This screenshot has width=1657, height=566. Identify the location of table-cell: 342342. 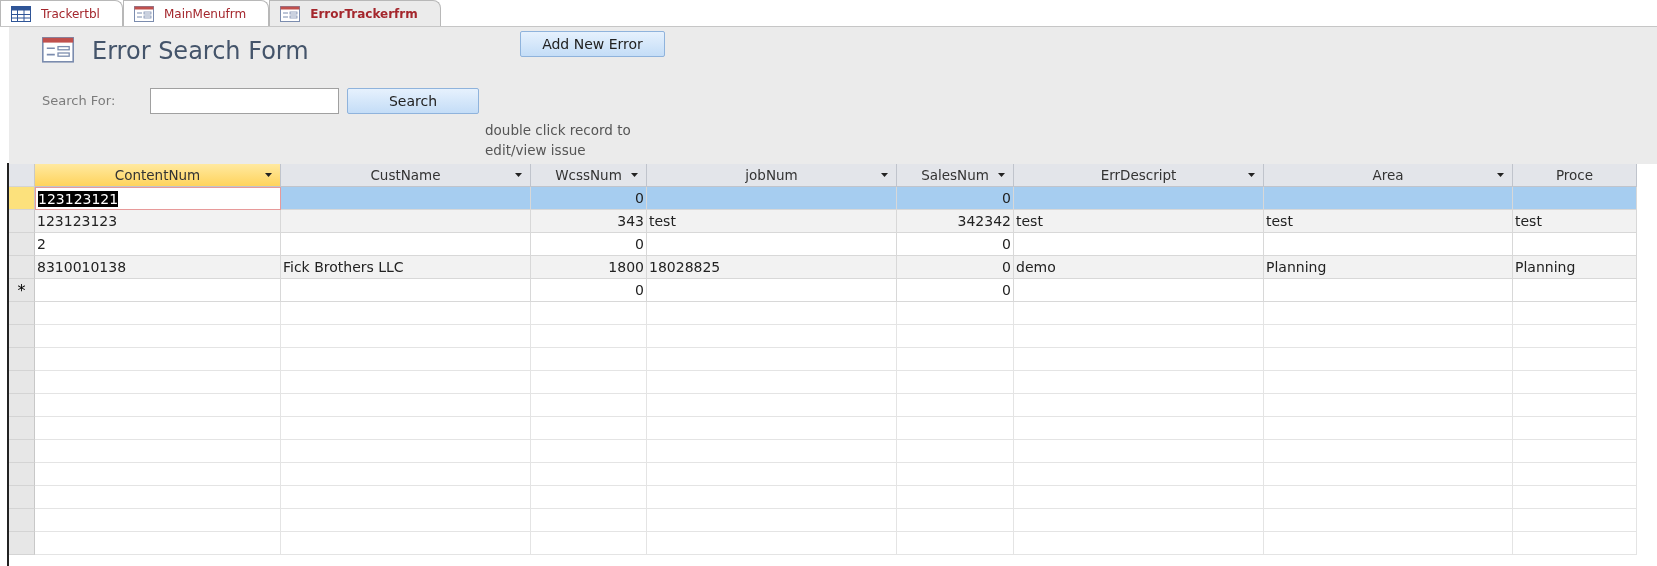
(955, 221).